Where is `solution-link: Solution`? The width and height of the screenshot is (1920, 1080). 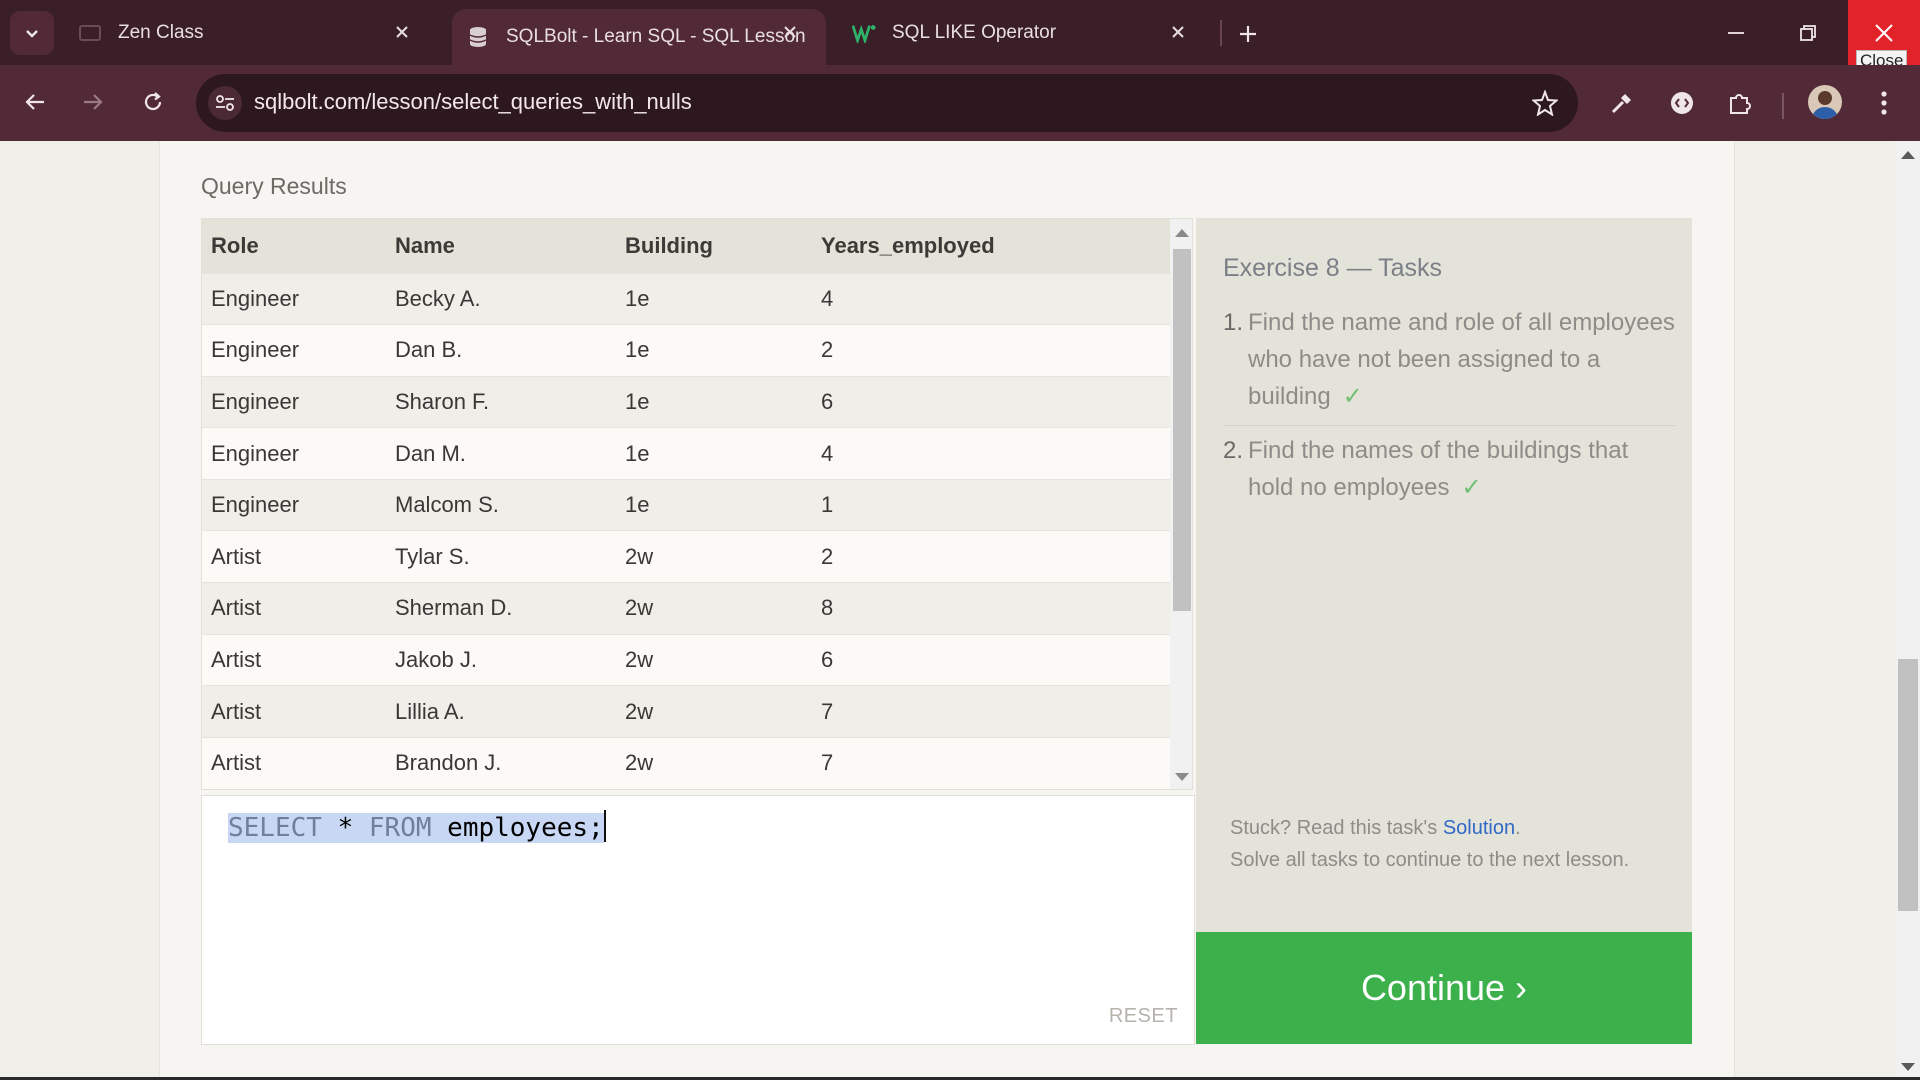
solution-link: Solution is located at coordinates (1479, 828).